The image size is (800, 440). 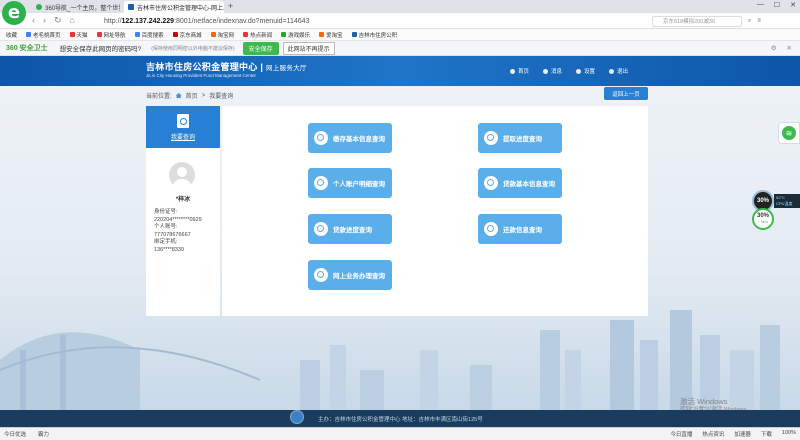 I want to click on notice-tip: (保存使用同明密以外电脑不建议保存), so click(x=193, y=48).